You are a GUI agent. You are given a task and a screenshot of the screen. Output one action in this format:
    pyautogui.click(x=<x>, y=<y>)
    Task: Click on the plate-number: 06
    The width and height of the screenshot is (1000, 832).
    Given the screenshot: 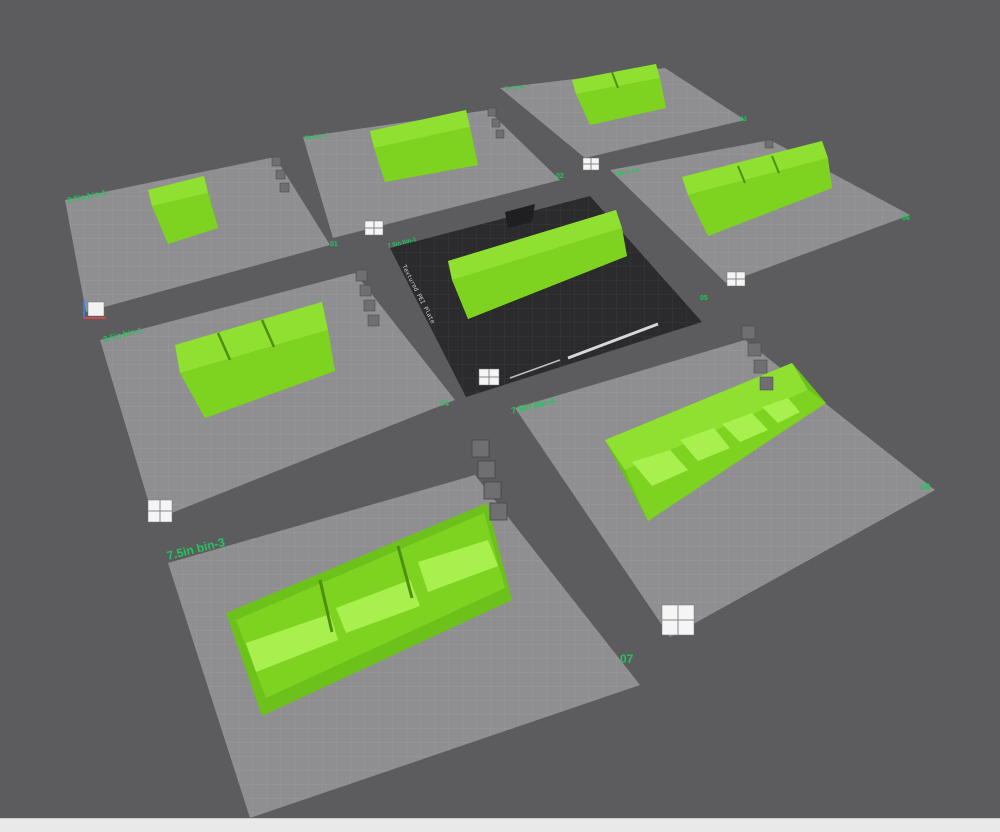 What is the action you would take?
    pyautogui.click(x=906, y=218)
    